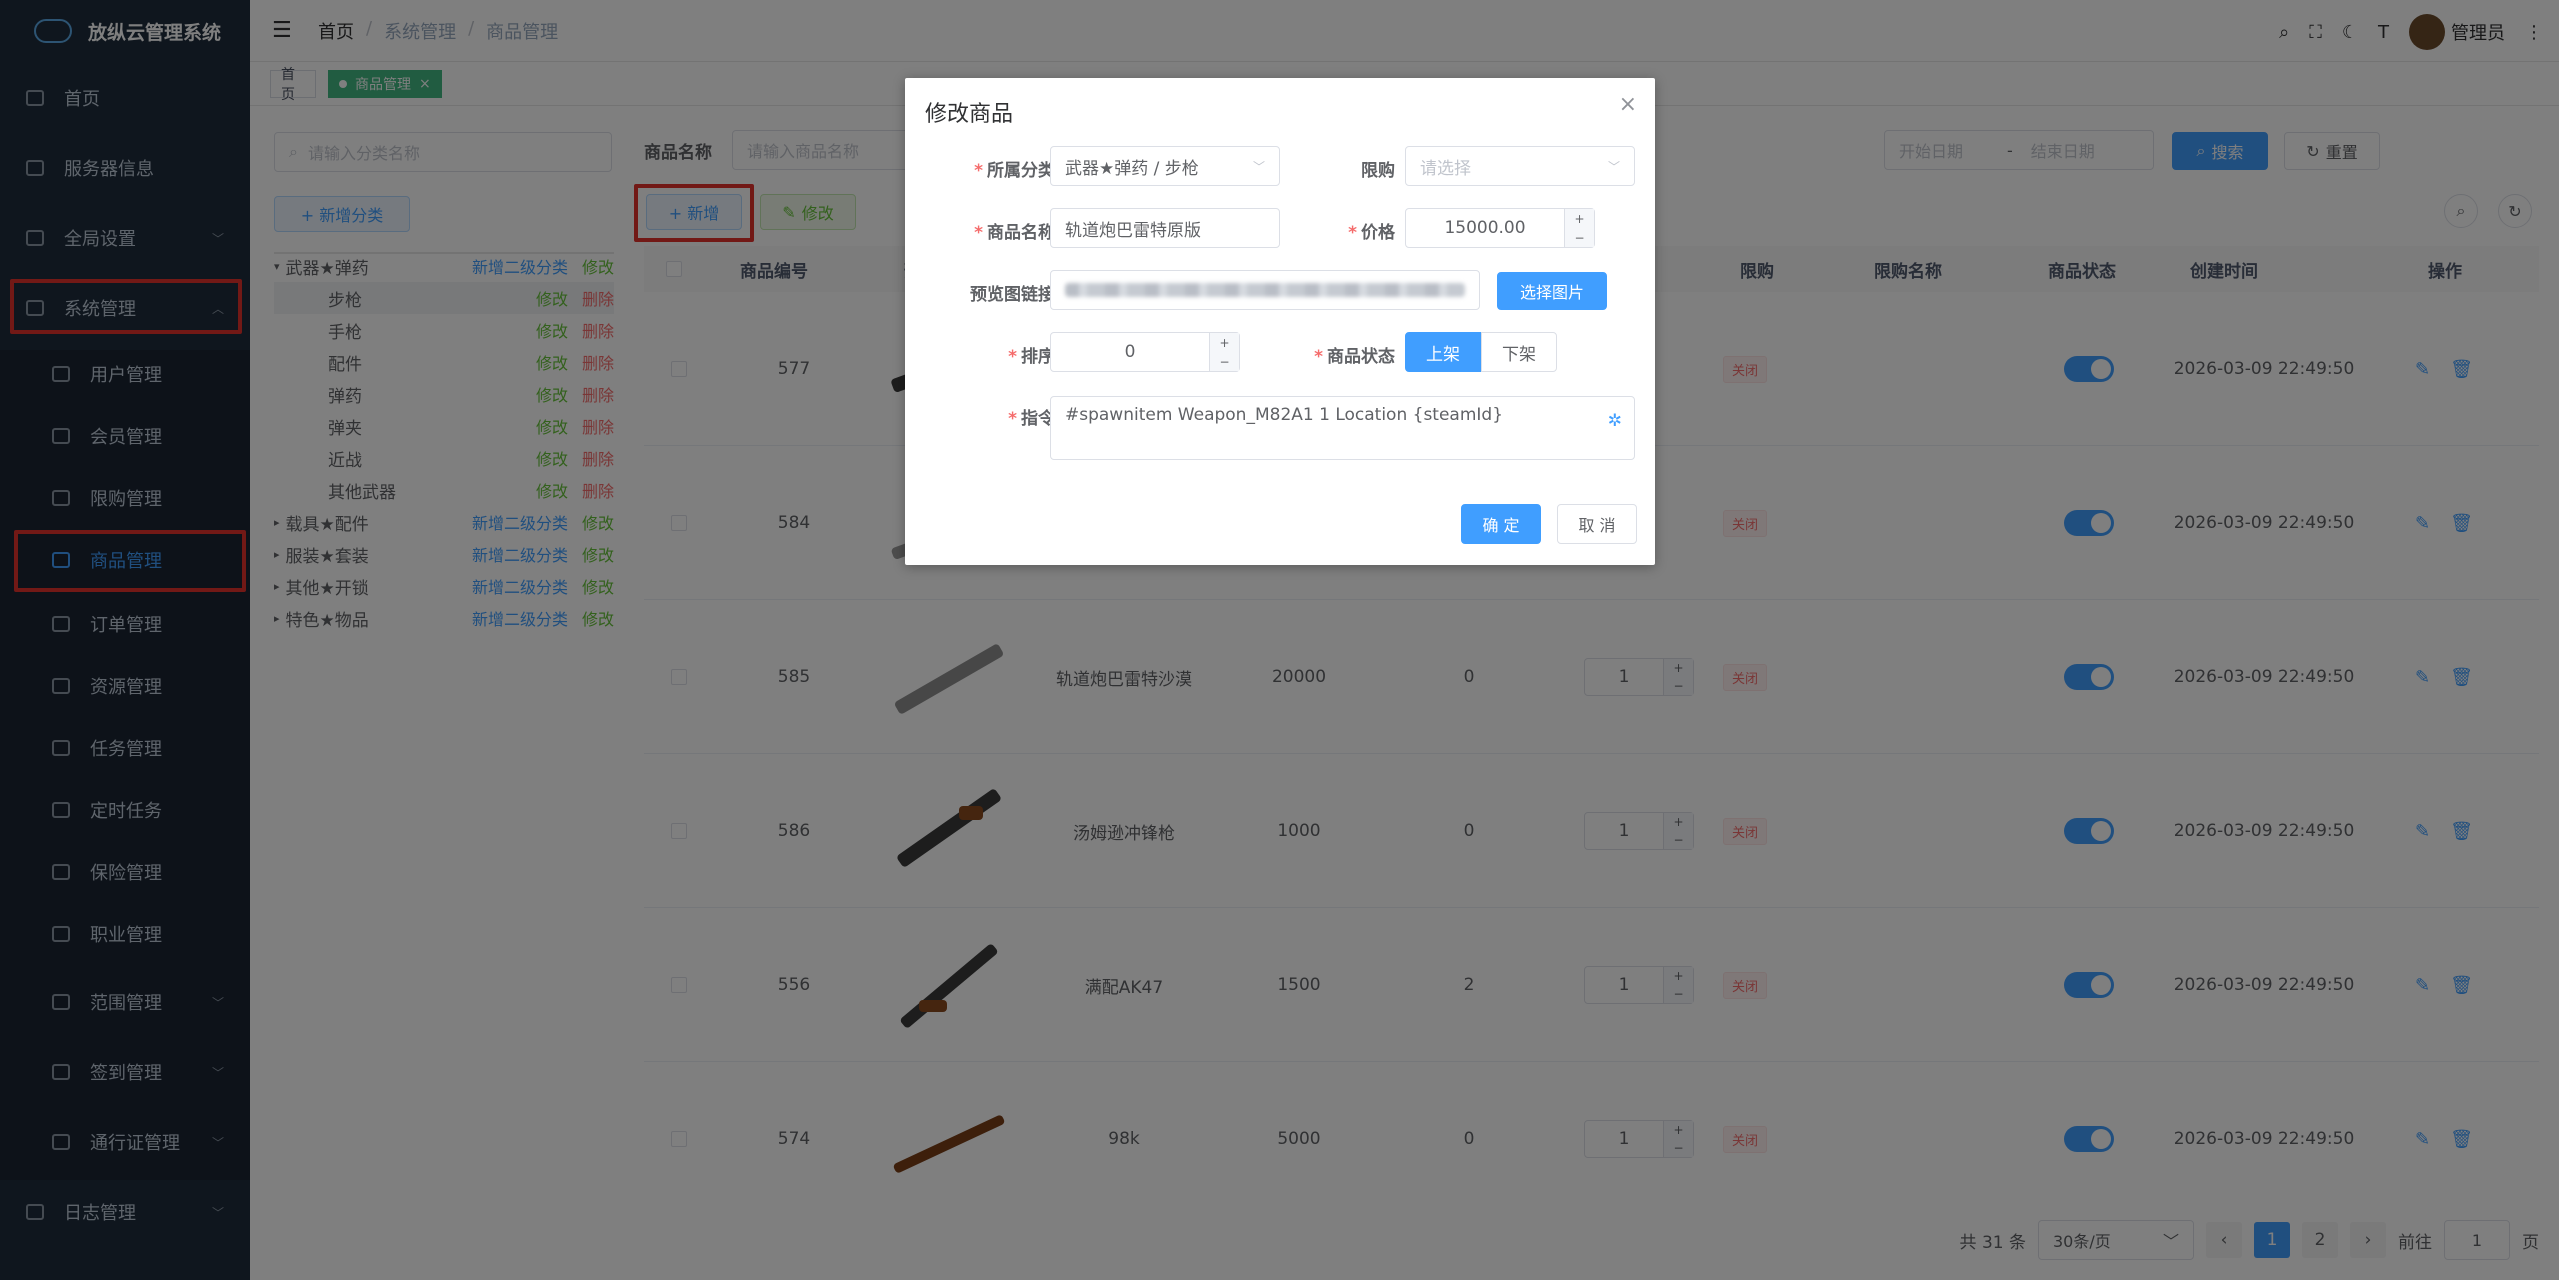 The height and width of the screenshot is (1280, 2559). I want to click on status-radio-group: 上架 下架, so click(1481, 352).